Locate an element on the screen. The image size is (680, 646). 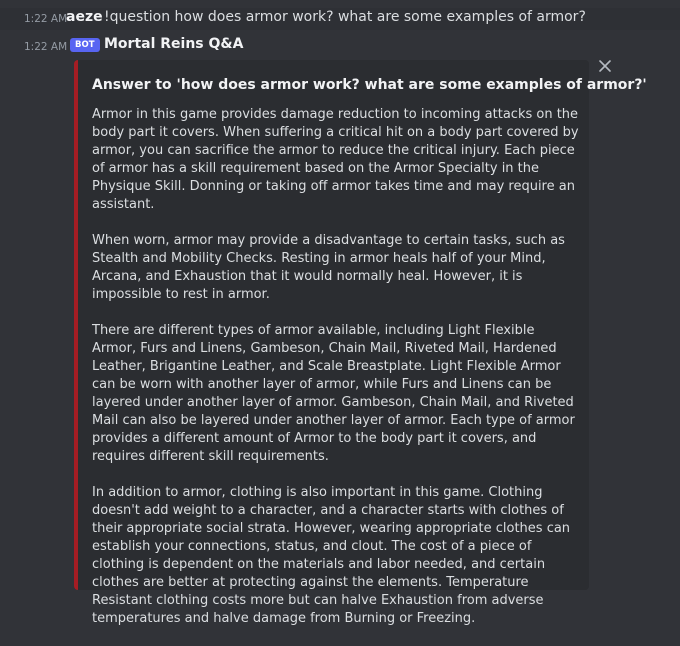
bot-username: Mortal Reins Q&A is located at coordinates (173, 44).